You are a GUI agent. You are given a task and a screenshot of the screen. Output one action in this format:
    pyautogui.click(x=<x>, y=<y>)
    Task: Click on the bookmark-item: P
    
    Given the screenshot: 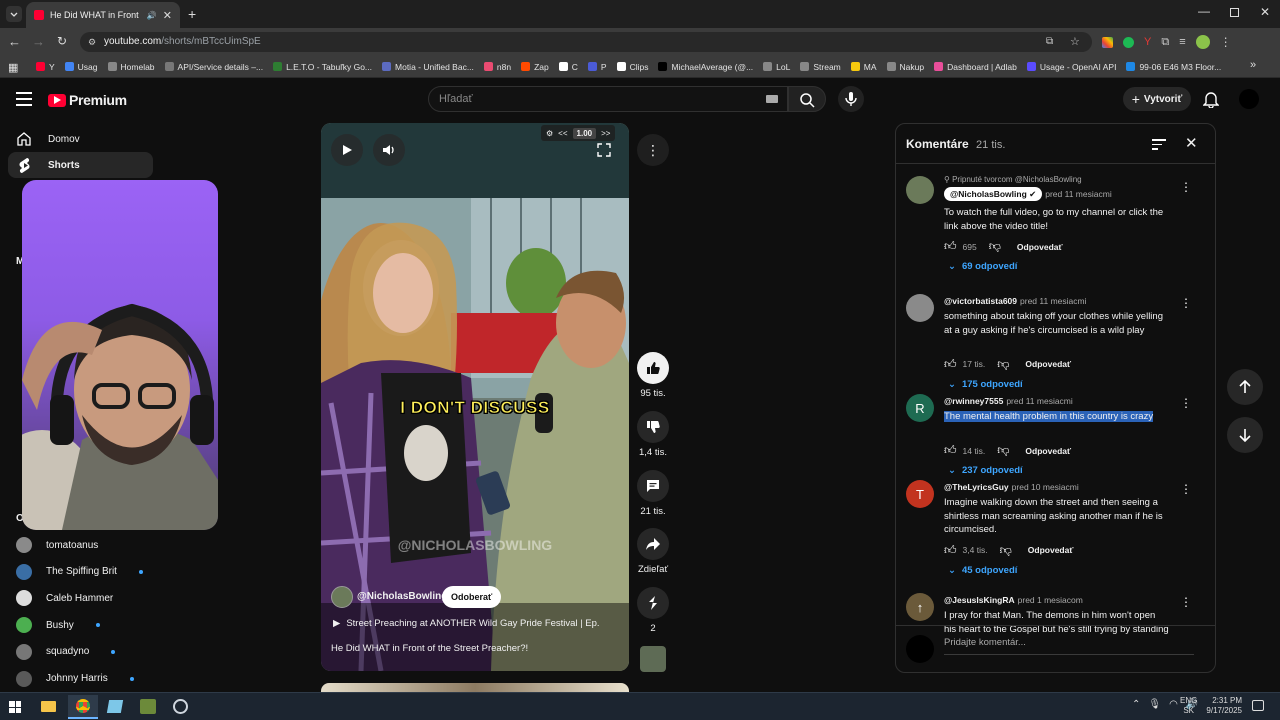 What is the action you would take?
    pyautogui.click(x=597, y=67)
    